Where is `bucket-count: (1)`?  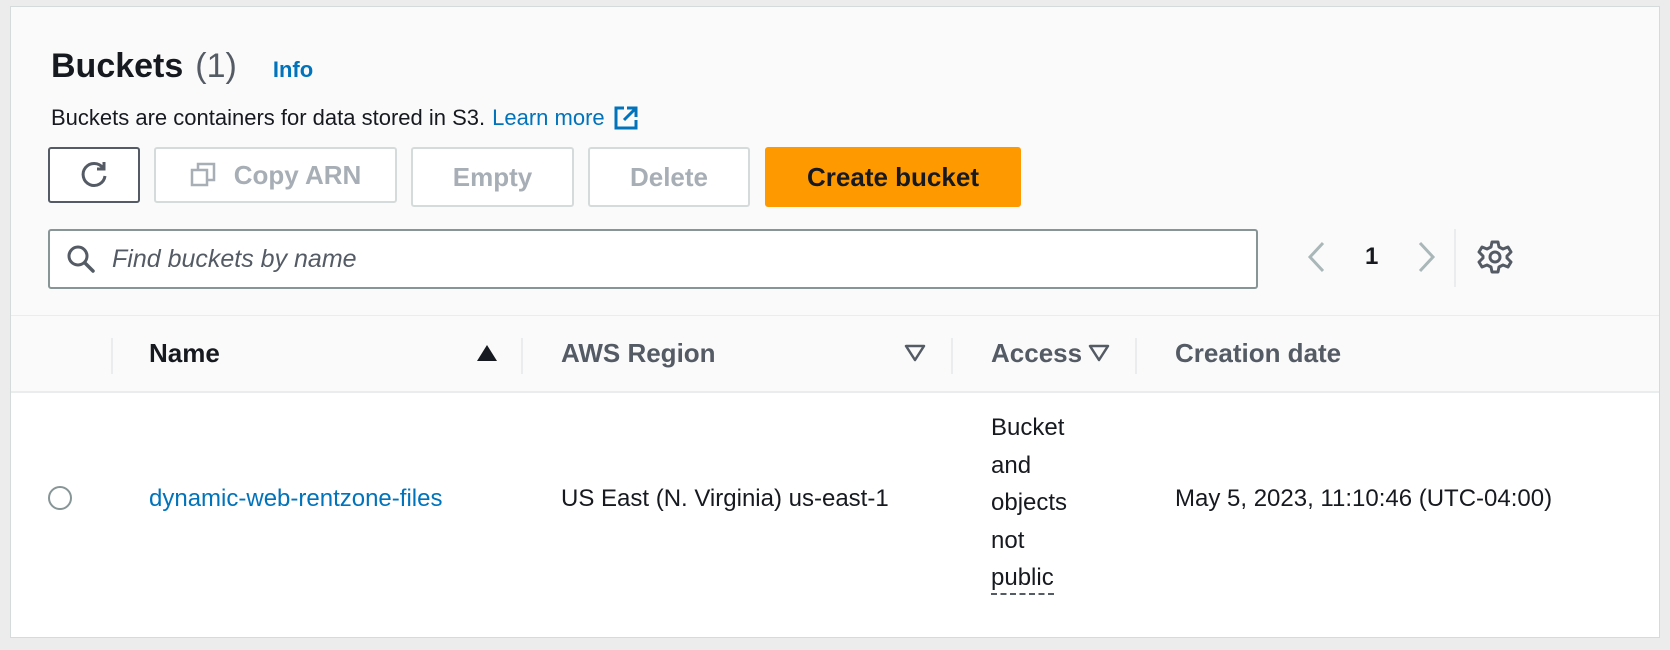 bucket-count: (1) is located at coordinates (216, 66).